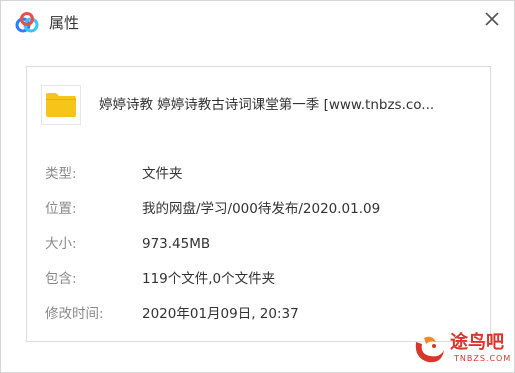 This screenshot has height=373, width=515. I want to click on dialog-title: 属性, so click(64, 23).